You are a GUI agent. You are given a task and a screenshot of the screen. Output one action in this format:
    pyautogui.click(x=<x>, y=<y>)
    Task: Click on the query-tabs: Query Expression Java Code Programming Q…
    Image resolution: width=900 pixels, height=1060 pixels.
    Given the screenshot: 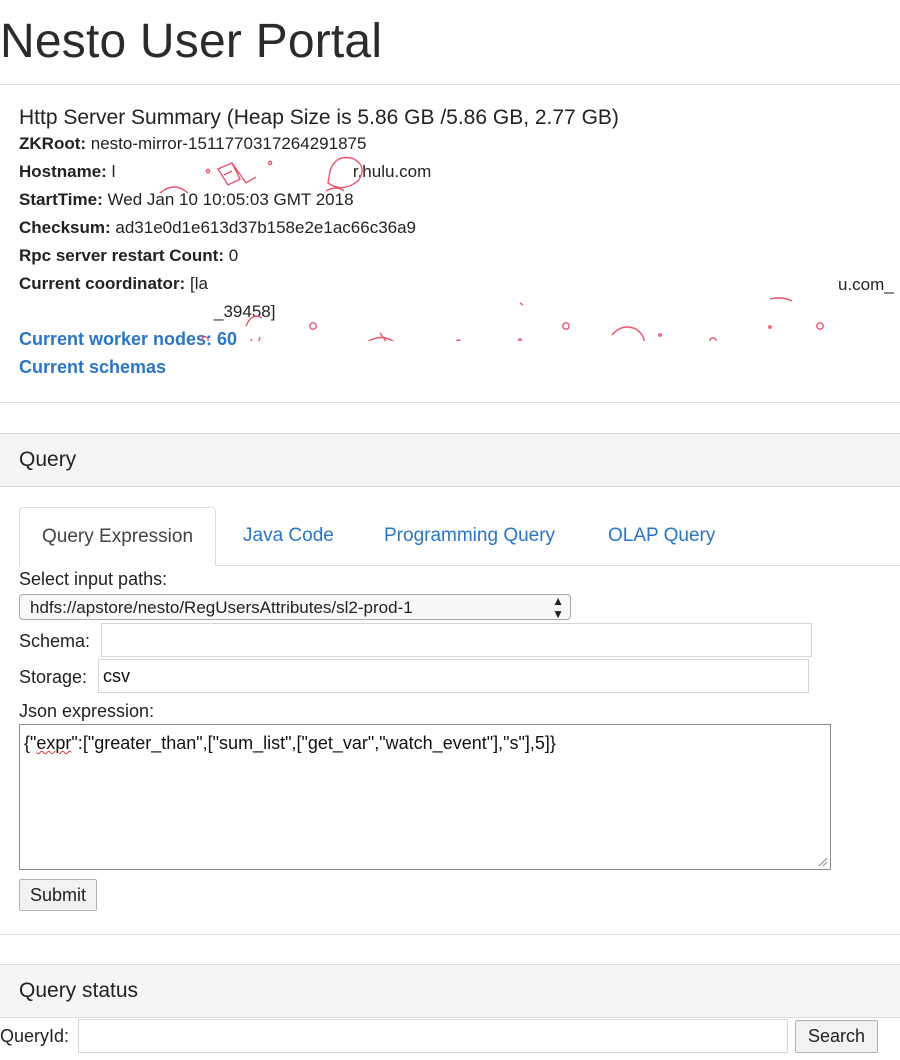 What is the action you would take?
    pyautogui.click(x=459, y=536)
    